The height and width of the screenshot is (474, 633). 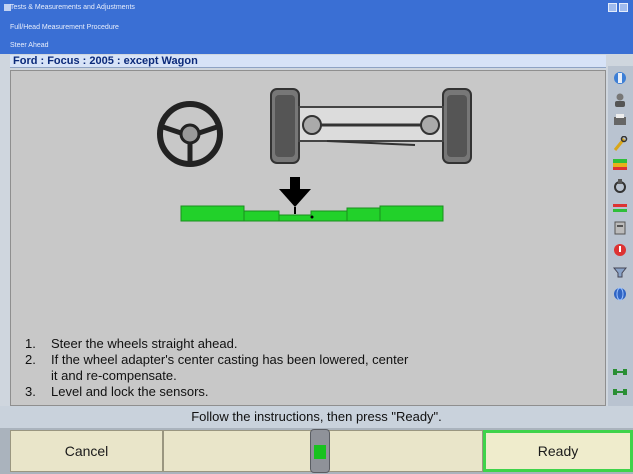 What do you see at coordinates (130, 391) in the screenshot?
I see `instruction-text: Level and lock the sensors.` at bounding box center [130, 391].